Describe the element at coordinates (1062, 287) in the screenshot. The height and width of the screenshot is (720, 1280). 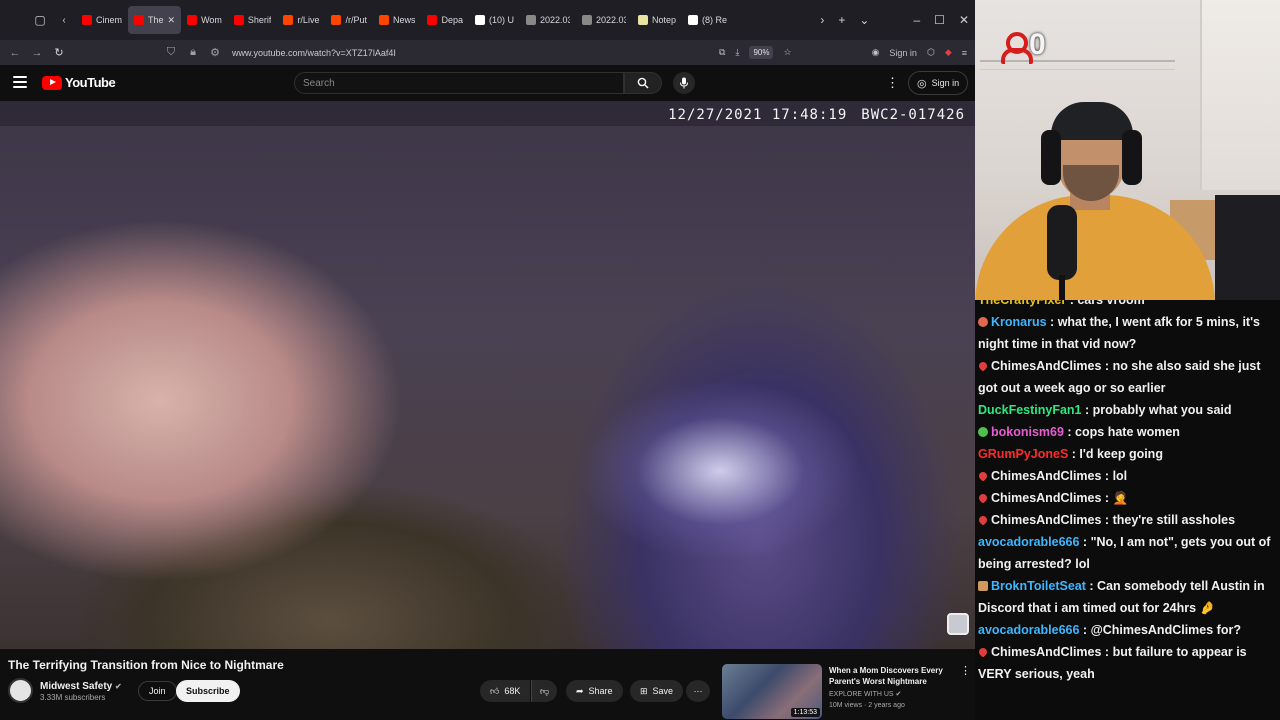
I see `microphone-arm` at that location.